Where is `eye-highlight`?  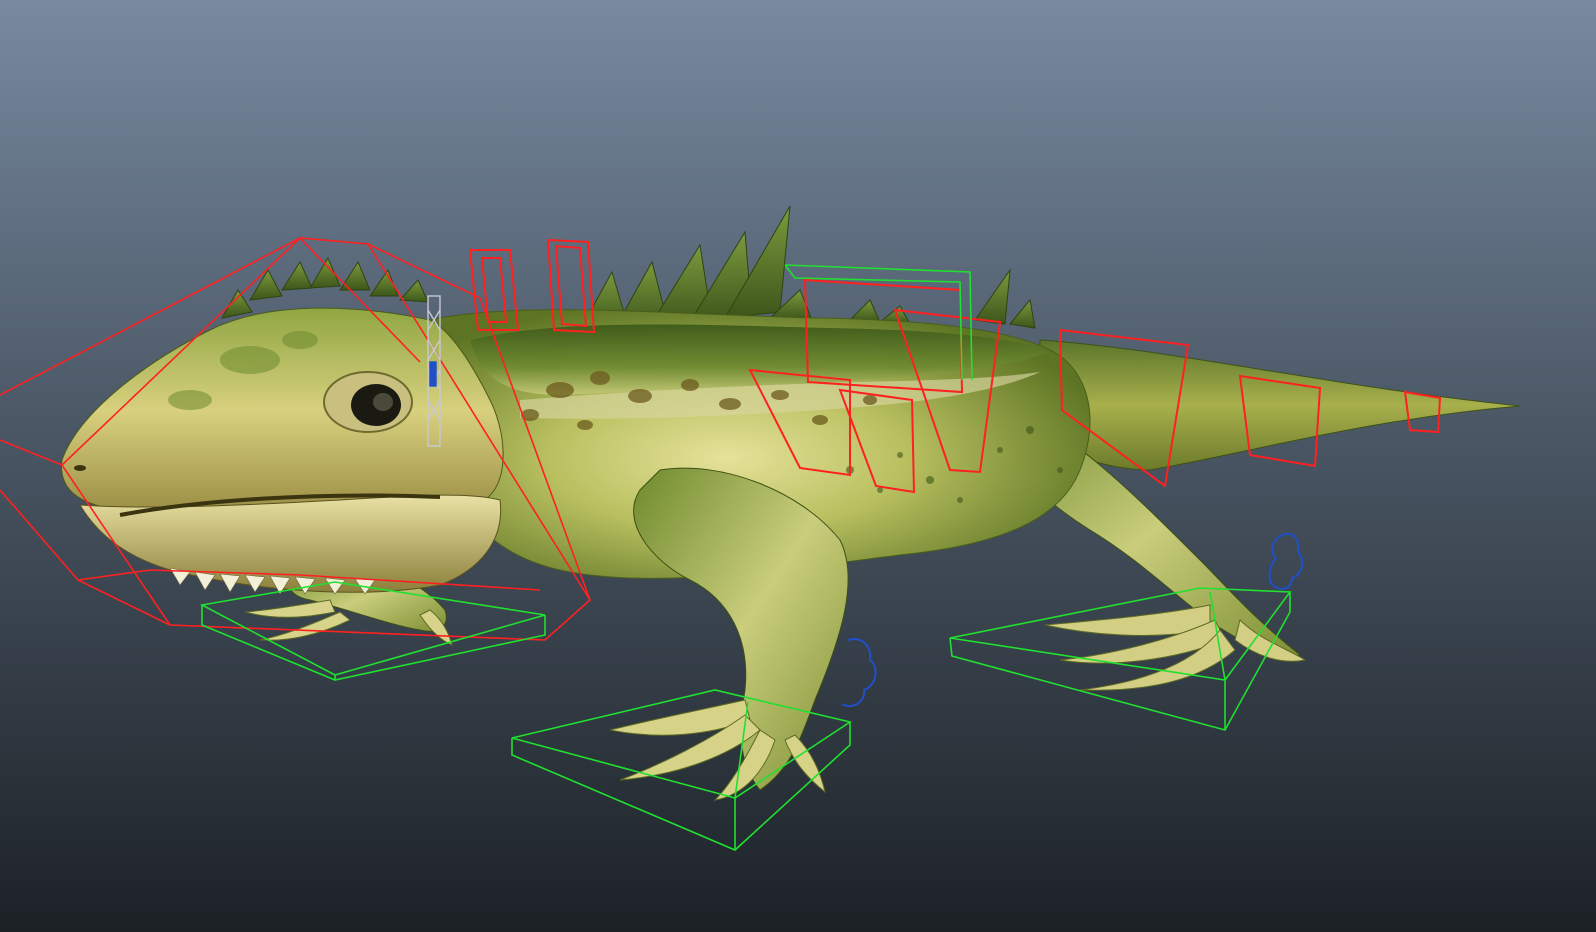
eye-highlight is located at coordinates (383, 402).